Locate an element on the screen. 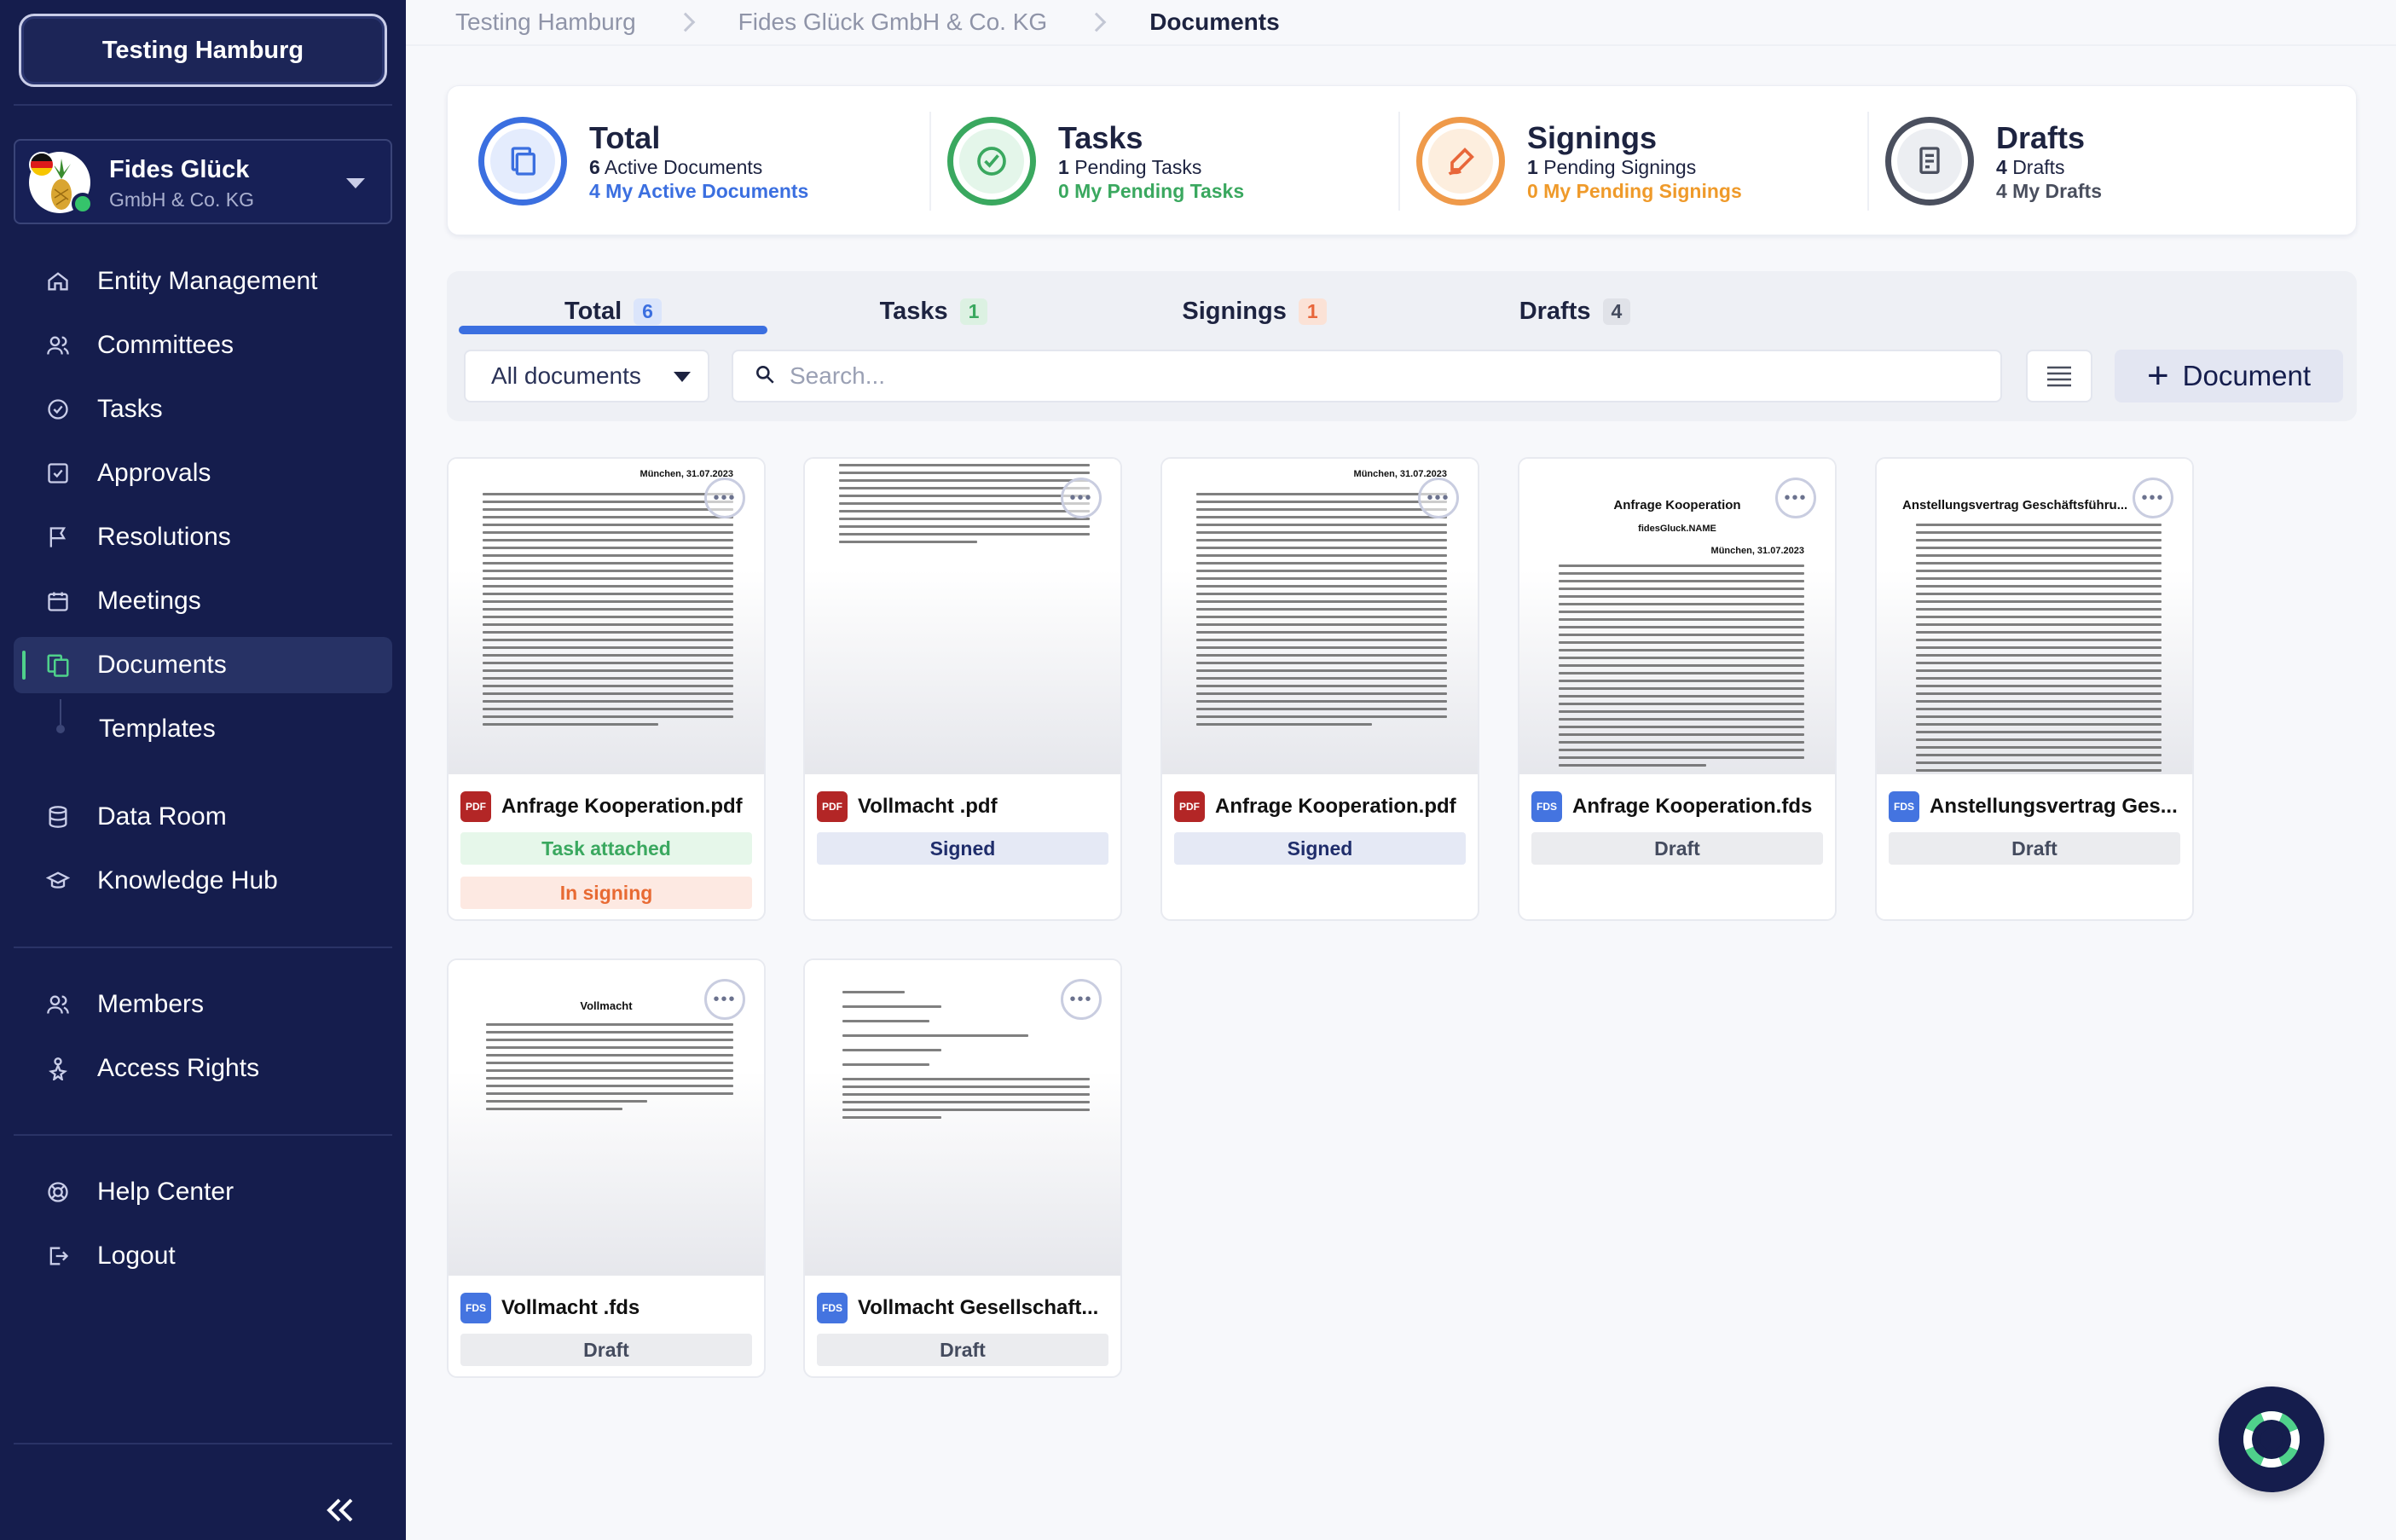 The width and height of the screenshot is (2396, 1540). home-icon is located at coordinates (58, 281).